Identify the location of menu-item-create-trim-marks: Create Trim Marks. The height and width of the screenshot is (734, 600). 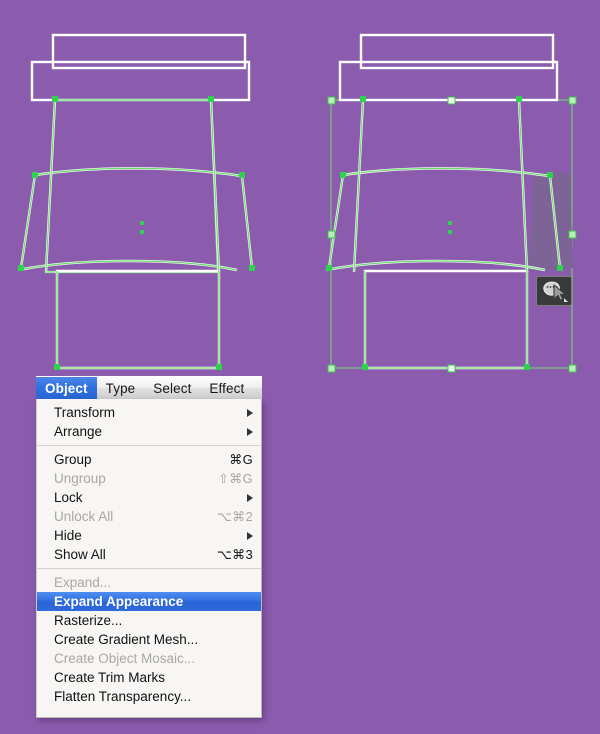
(149, 677).